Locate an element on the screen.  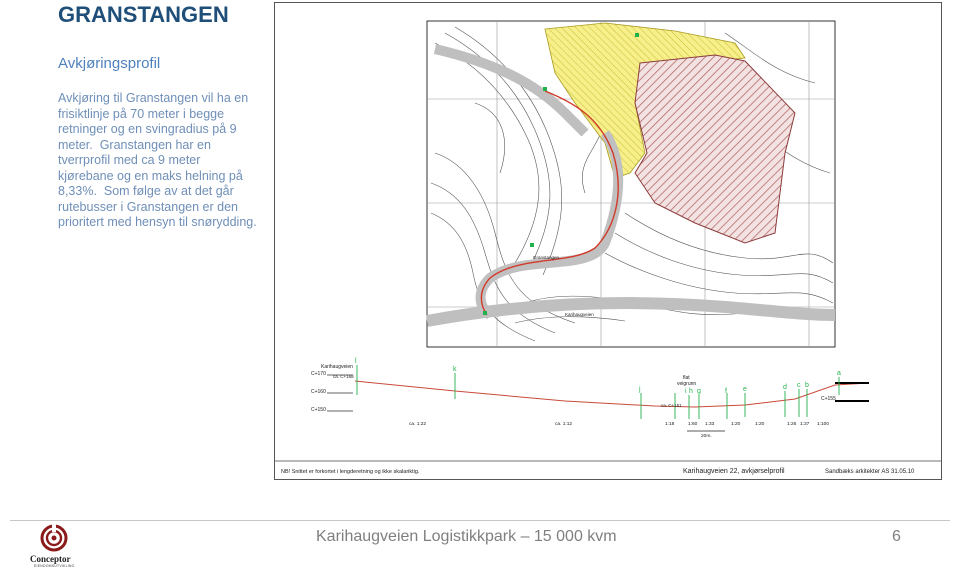
map-road-label-upper: Granstangen is located at coordinates (546, 257).